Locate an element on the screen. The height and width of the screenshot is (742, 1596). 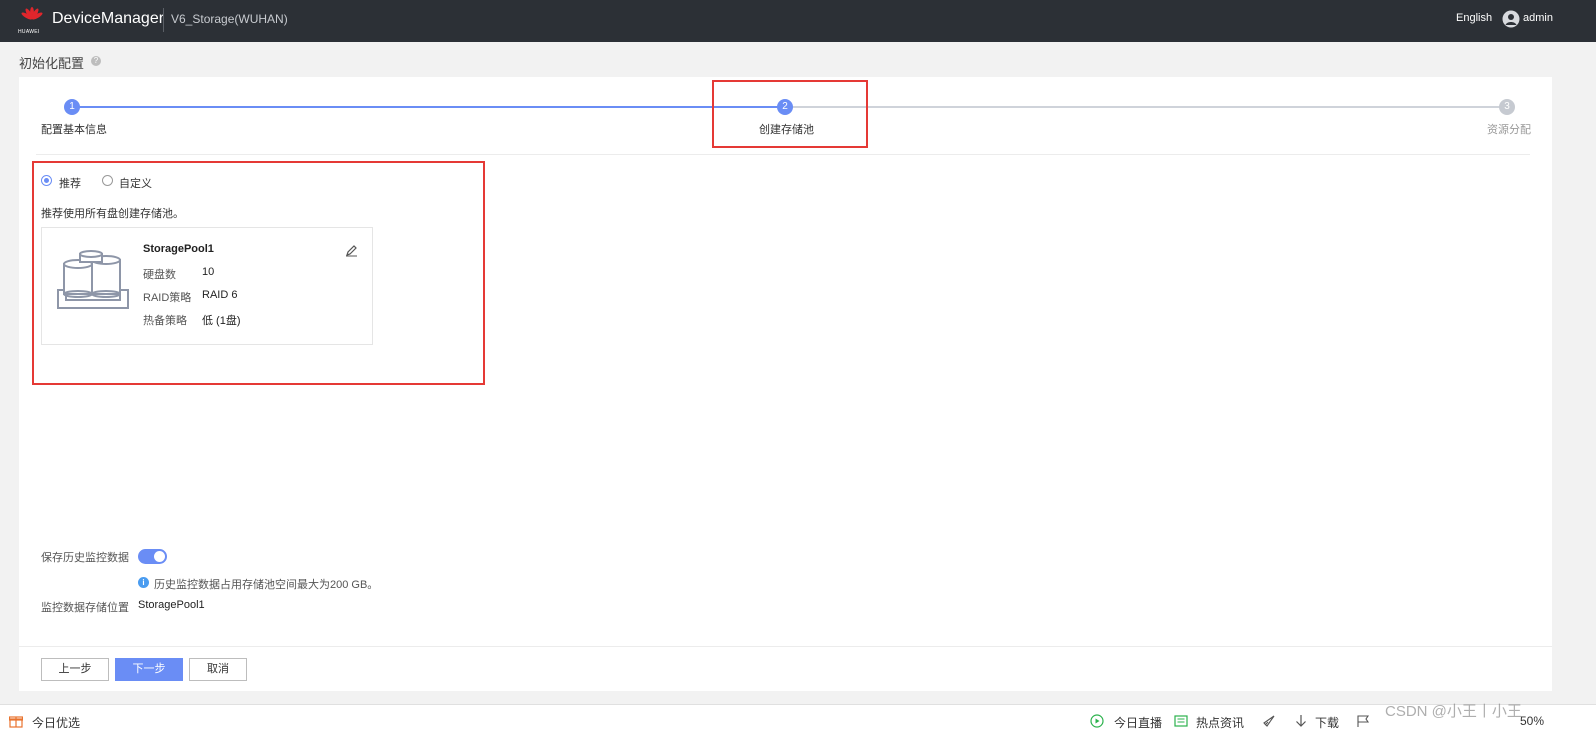
zoom-level: 50% is located at coordinates (1532, 721).